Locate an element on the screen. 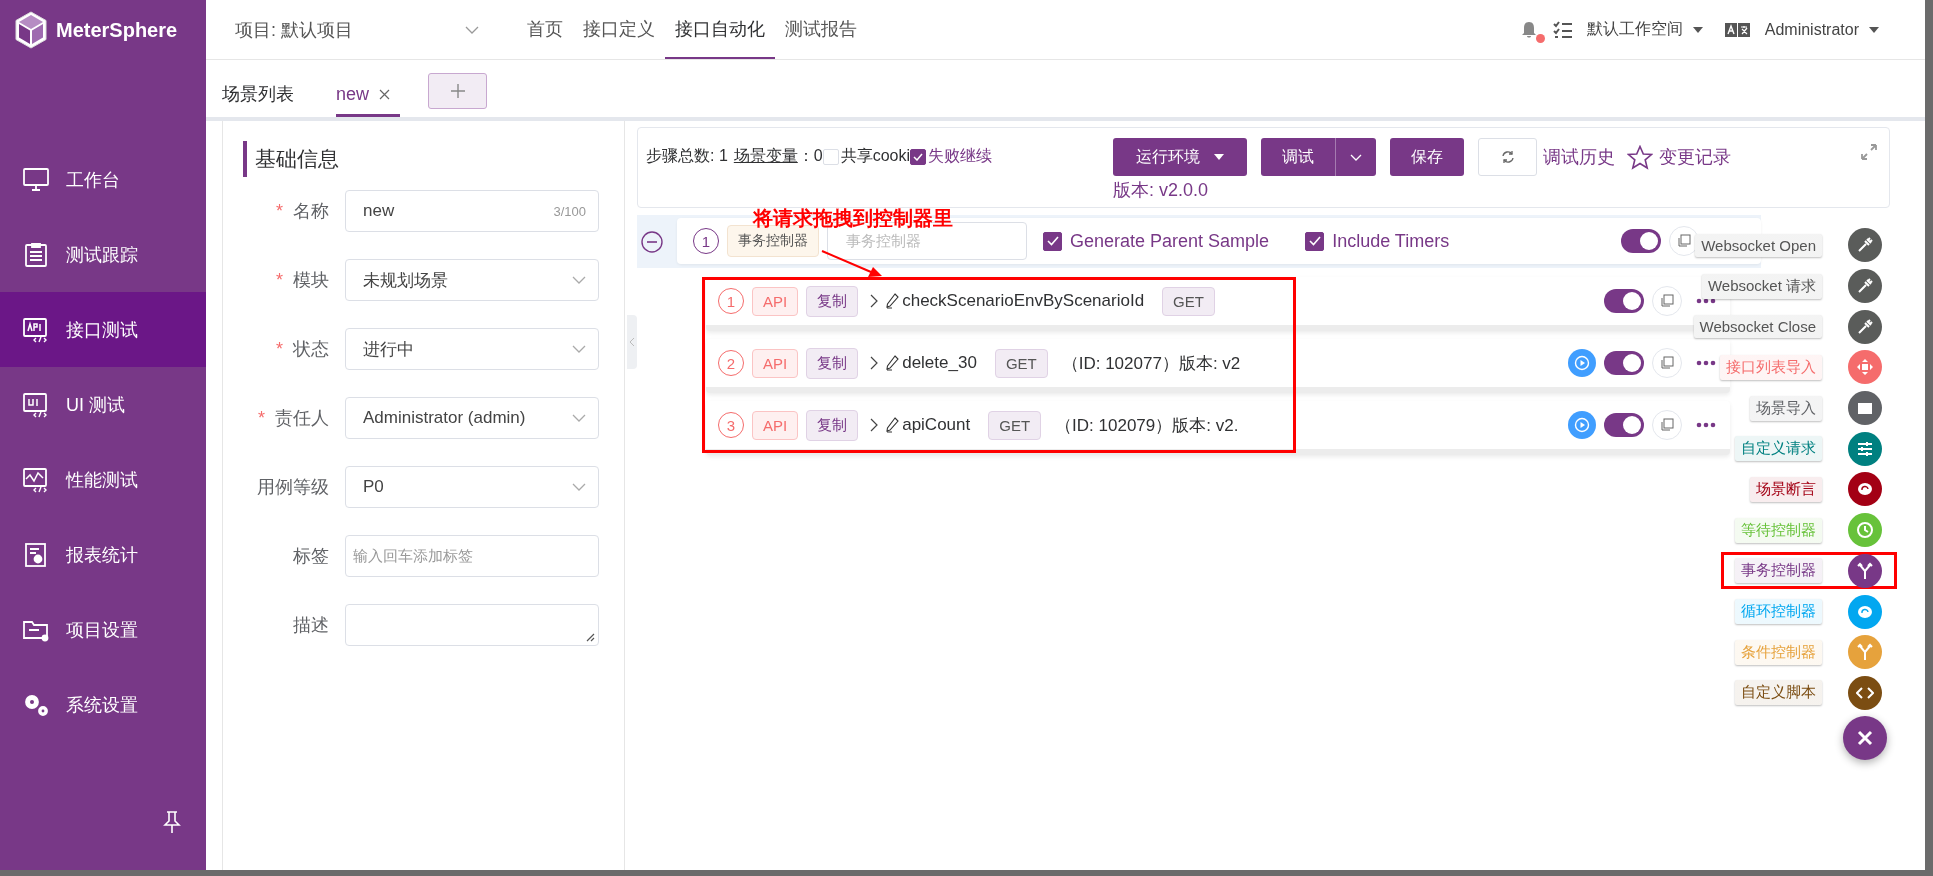 Image resolution: width=1933 pixels, height=876 pixels. nav-tab: 测试报告 is located at coordinates (821, 29).